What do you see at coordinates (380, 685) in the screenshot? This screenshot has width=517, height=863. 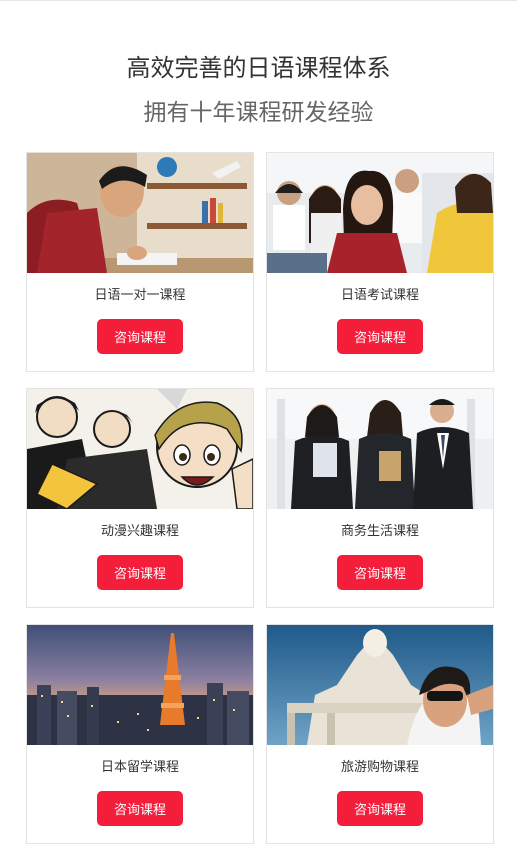 I see `tourist-selfie-photo` at bounding box center [380, 685].